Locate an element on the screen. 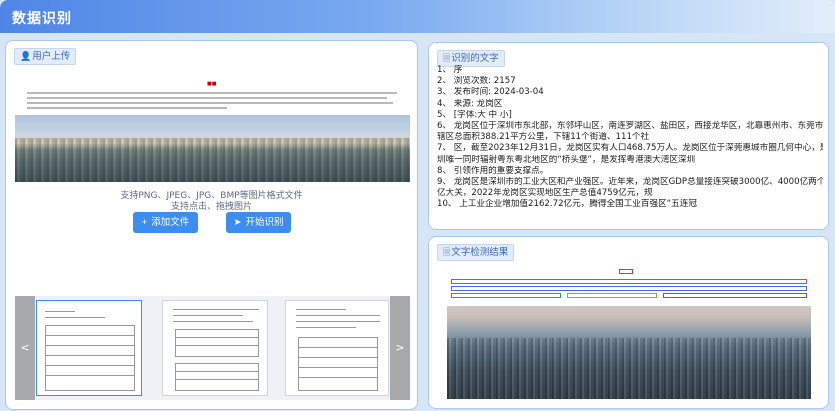  add-file-label: 添加文件 is located at coordinates (170, 222).